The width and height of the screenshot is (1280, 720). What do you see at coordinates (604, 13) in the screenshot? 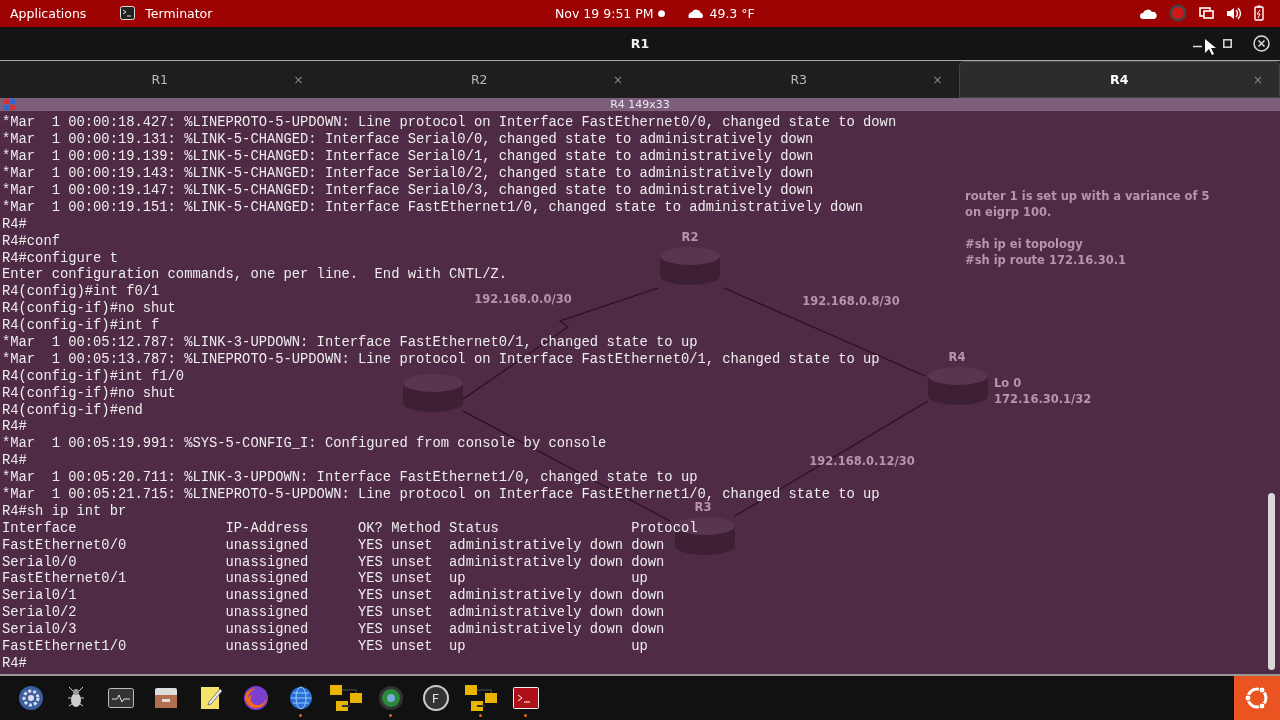
I see `clock: Nov 19 9:51 PM` at bounding box center [604, 13].